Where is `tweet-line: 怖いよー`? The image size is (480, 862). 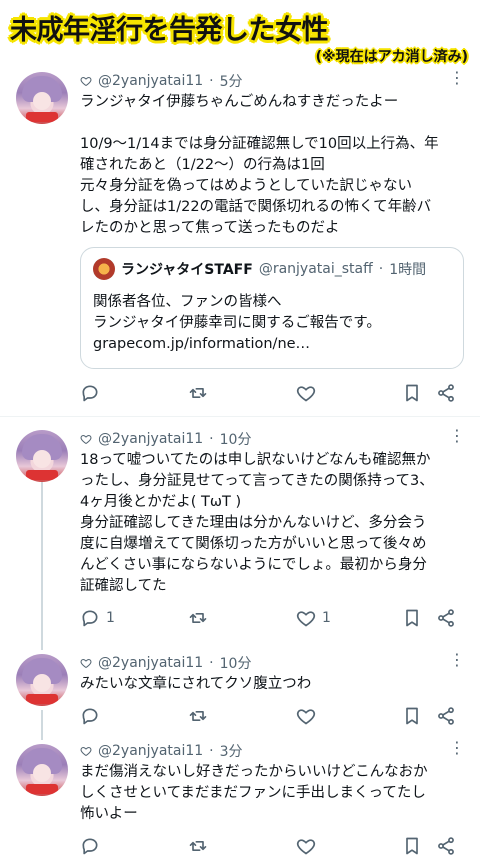 tweet-line: 怖いよー is located at coordinates (109, 814).